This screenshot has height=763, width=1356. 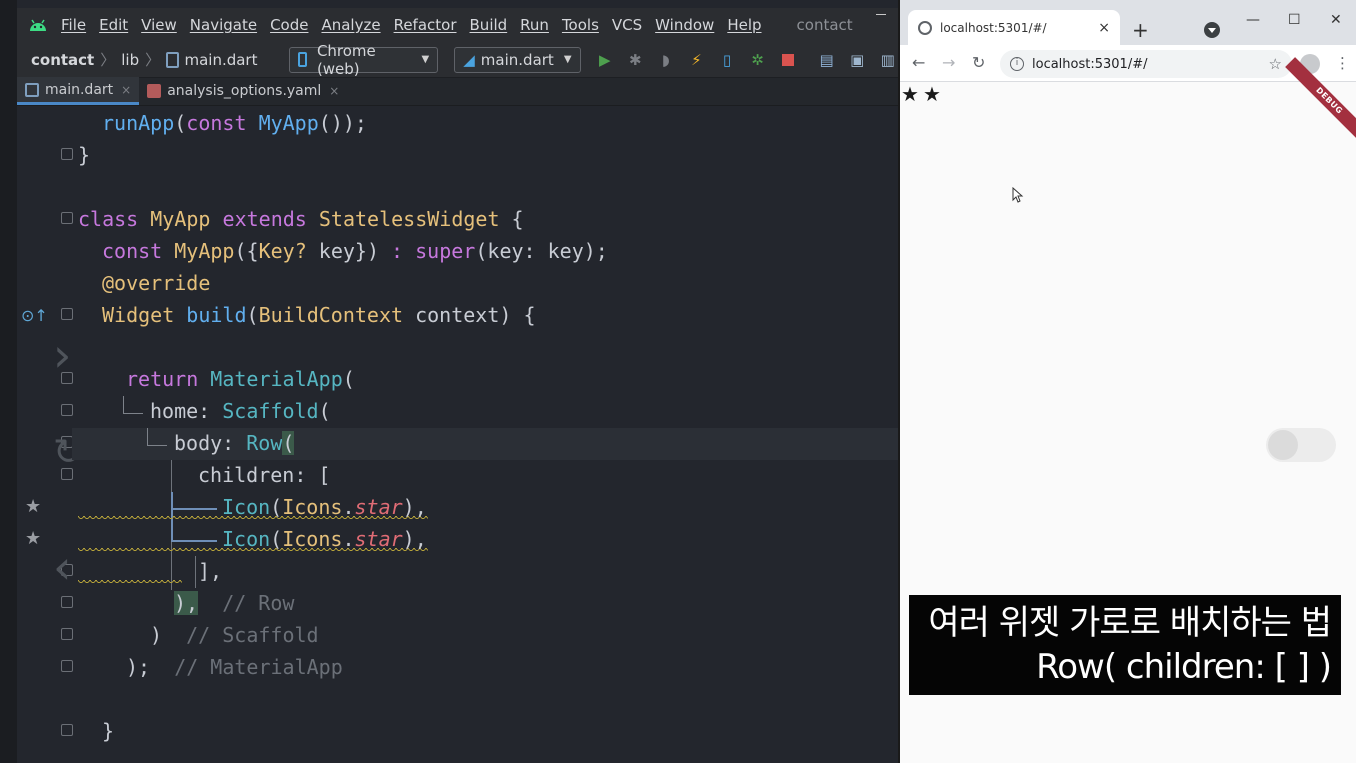 What do you see at coordinates (38, 25) in the screenshot?
I see `android-studio-logo-icon` at bounding box center [38, 25].